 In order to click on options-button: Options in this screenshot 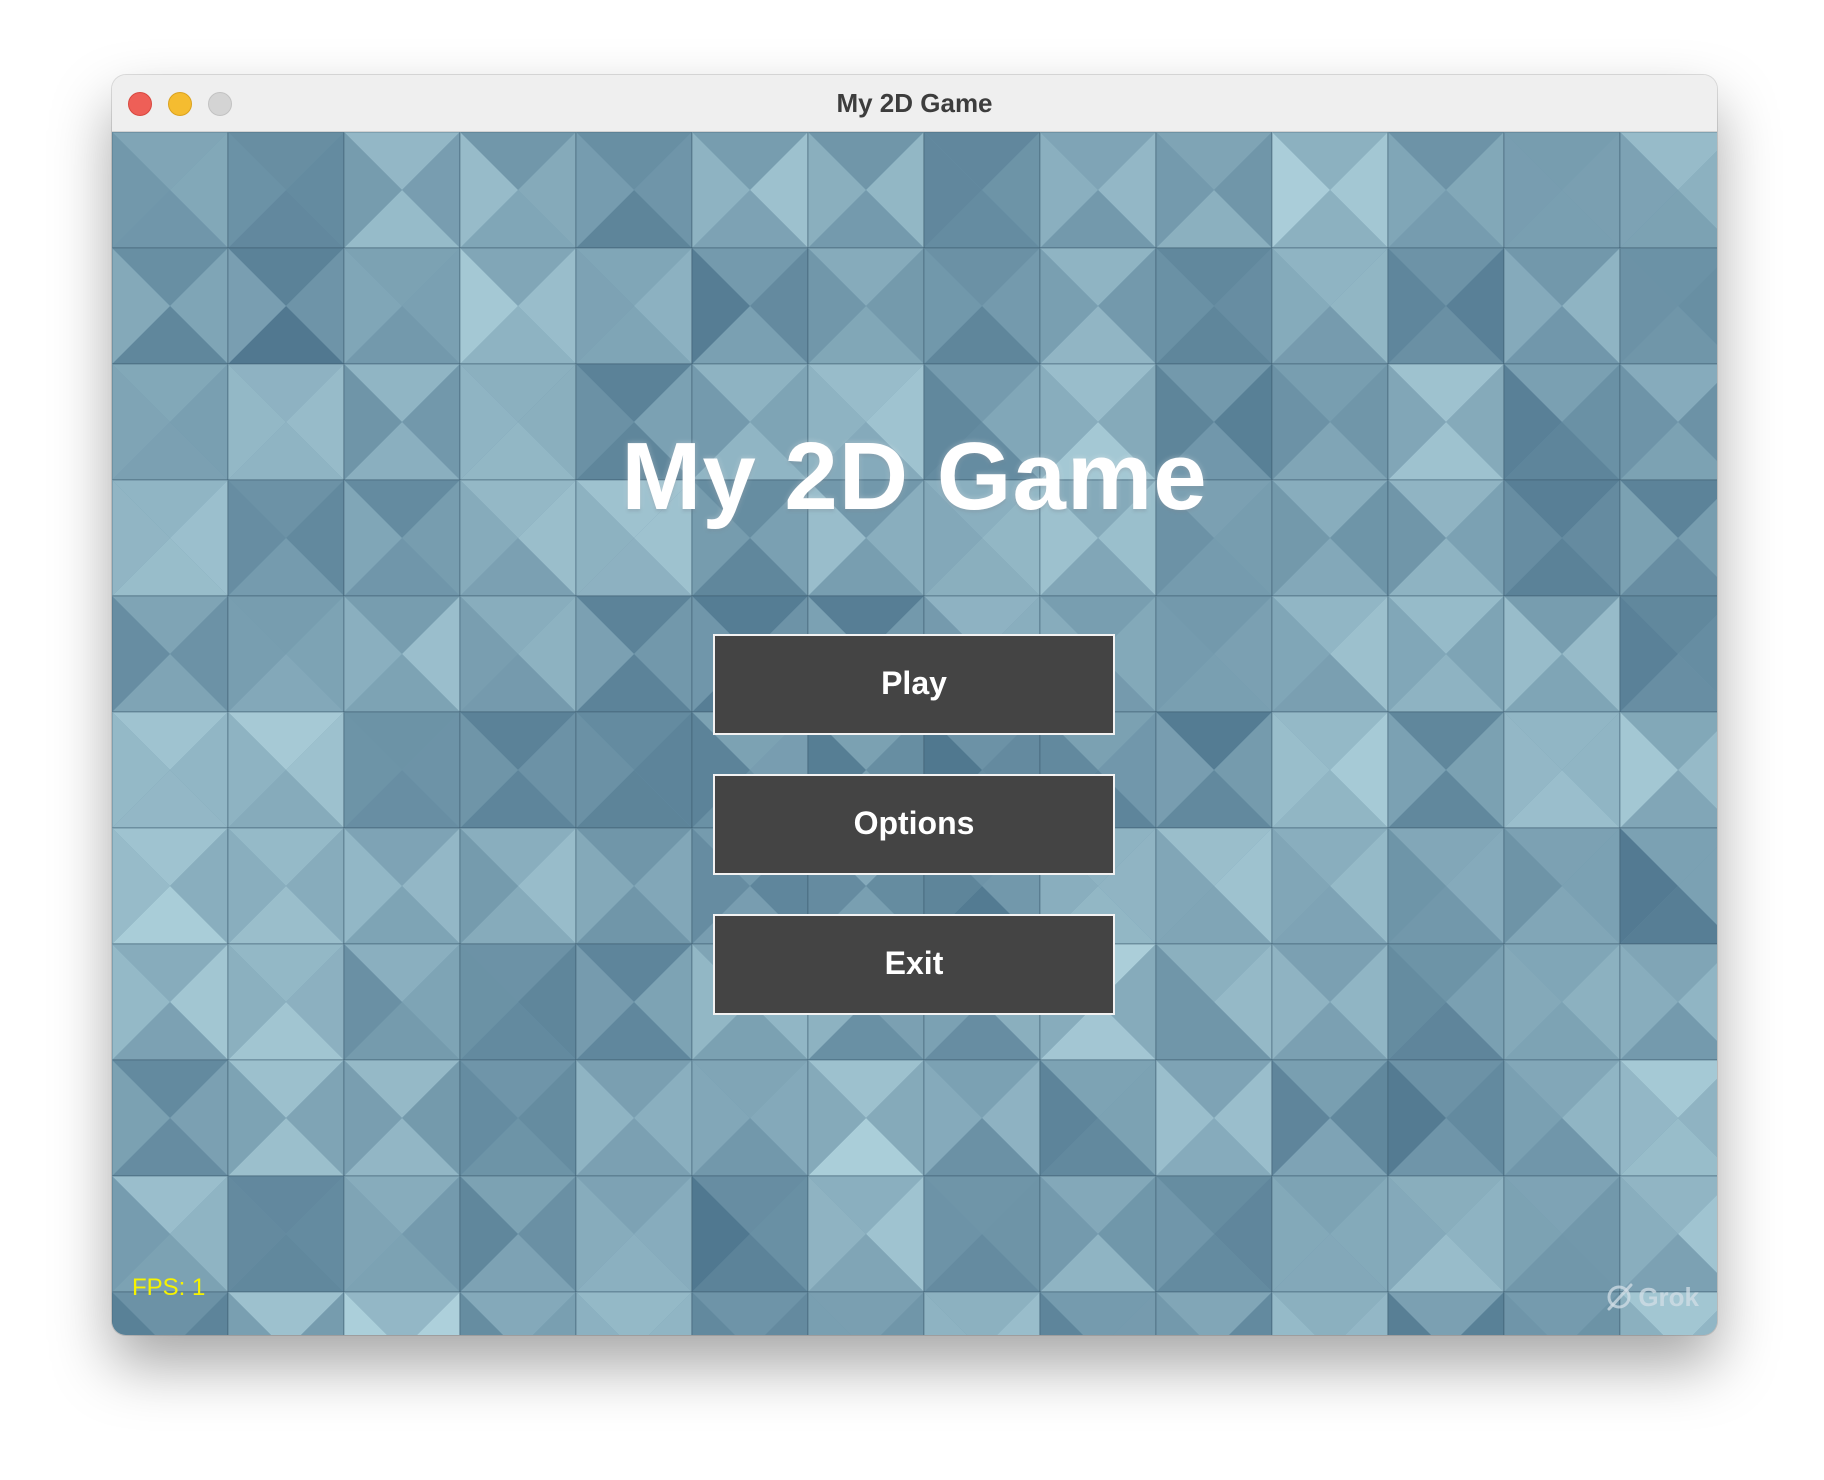, I will do `click(914, 824)`.